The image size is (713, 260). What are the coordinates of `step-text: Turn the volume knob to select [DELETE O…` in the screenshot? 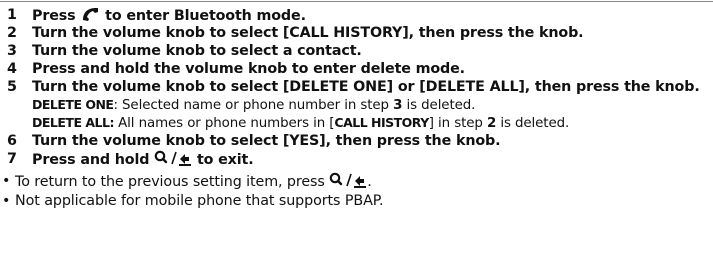 It's located at (366, 87).